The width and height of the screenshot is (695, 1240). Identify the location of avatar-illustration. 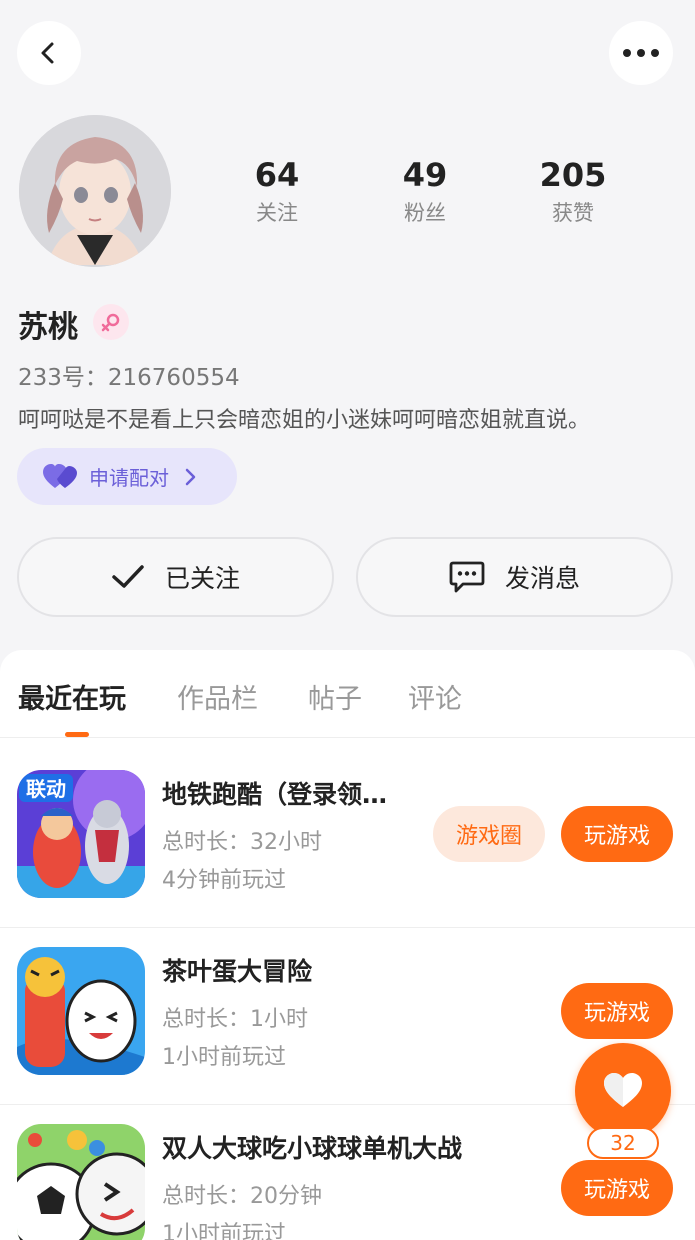
(95, 191).